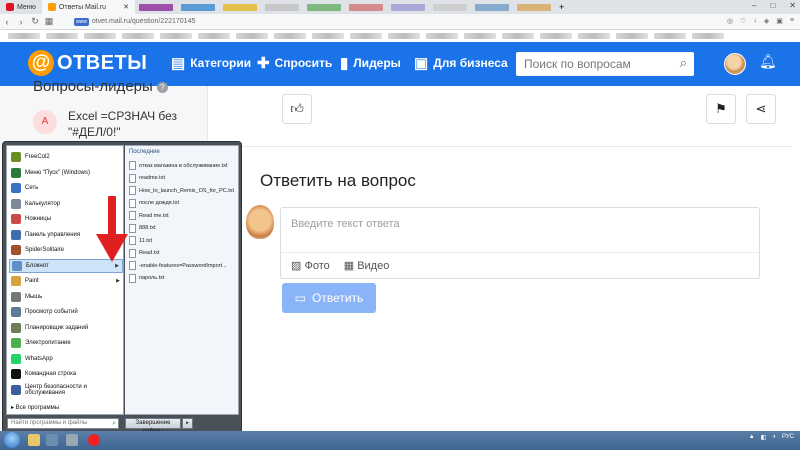  I want to click on start-menu-item: Paint ▶, so click(66, 281).